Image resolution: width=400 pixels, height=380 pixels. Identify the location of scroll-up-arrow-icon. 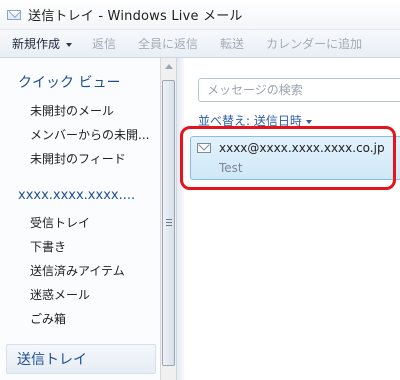
(169, 66).